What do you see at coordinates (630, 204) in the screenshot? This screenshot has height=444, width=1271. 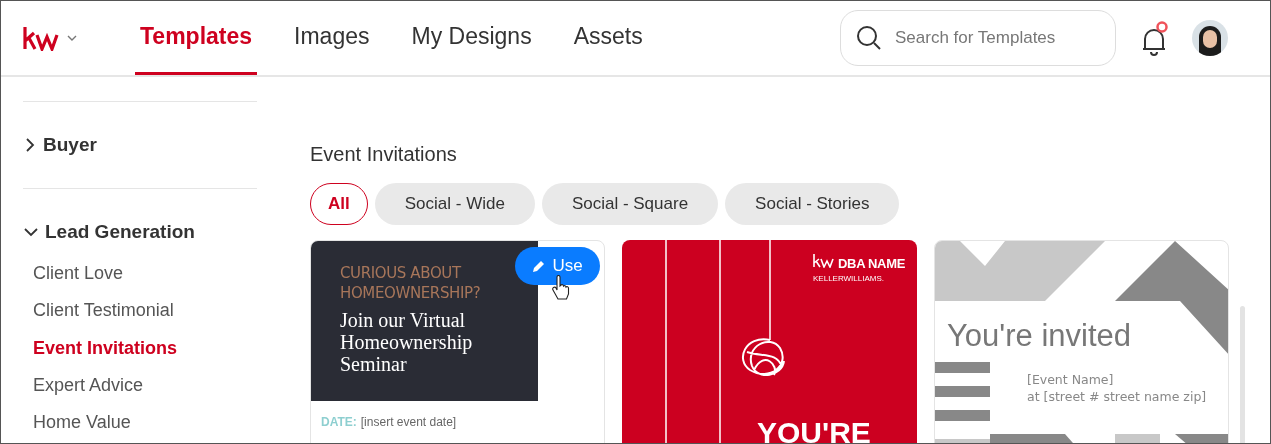 I see `filter-chip: Social - Square` at bounding box center [630, 204].